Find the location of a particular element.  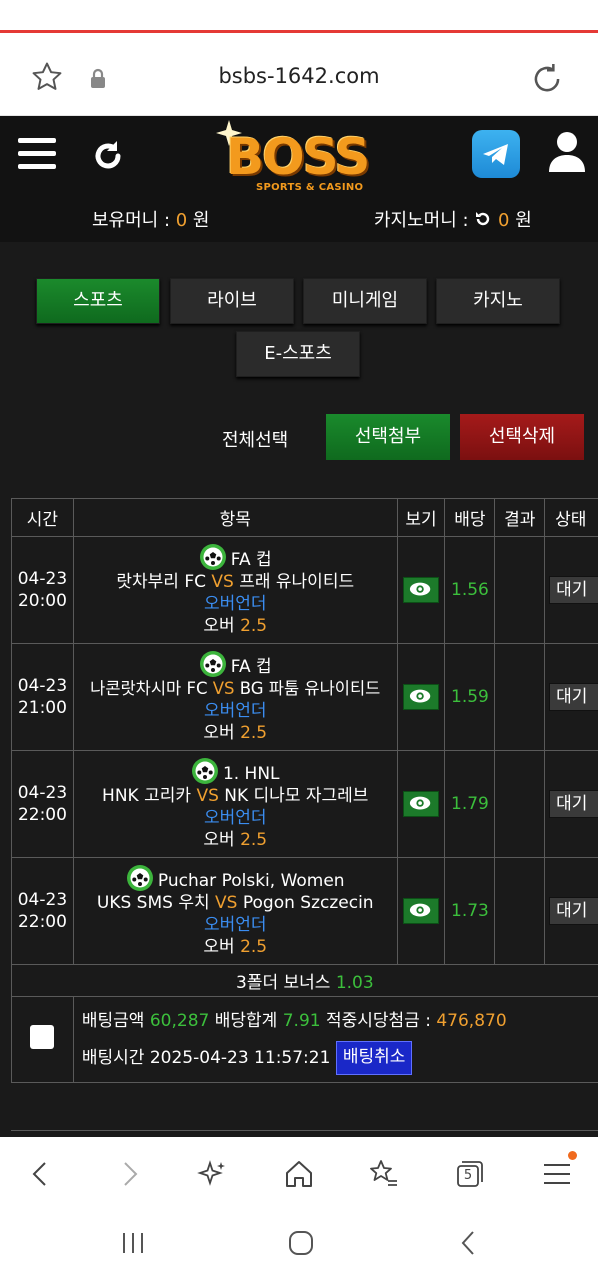

header-odds: 배당 is located at coordinates (470, 517).